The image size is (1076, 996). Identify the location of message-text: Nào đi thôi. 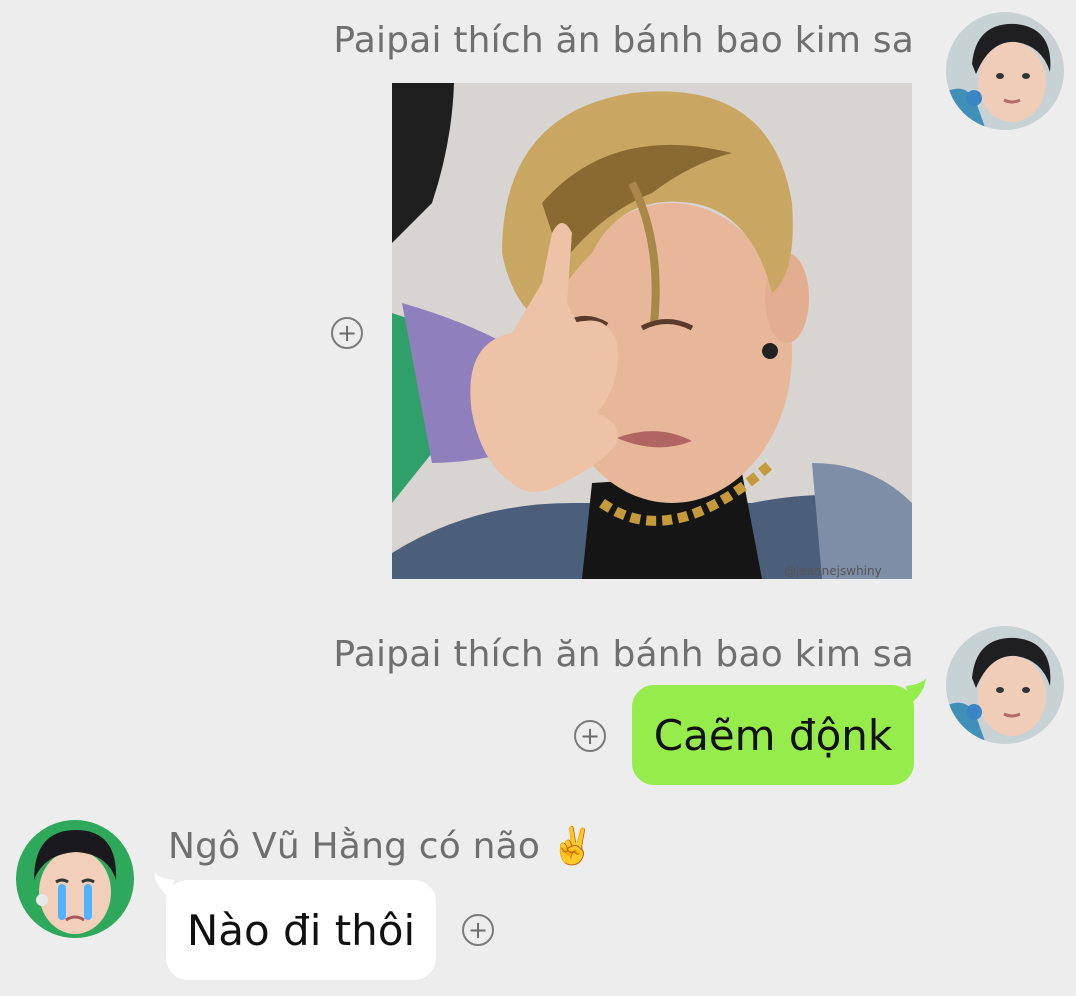
(301, 930).